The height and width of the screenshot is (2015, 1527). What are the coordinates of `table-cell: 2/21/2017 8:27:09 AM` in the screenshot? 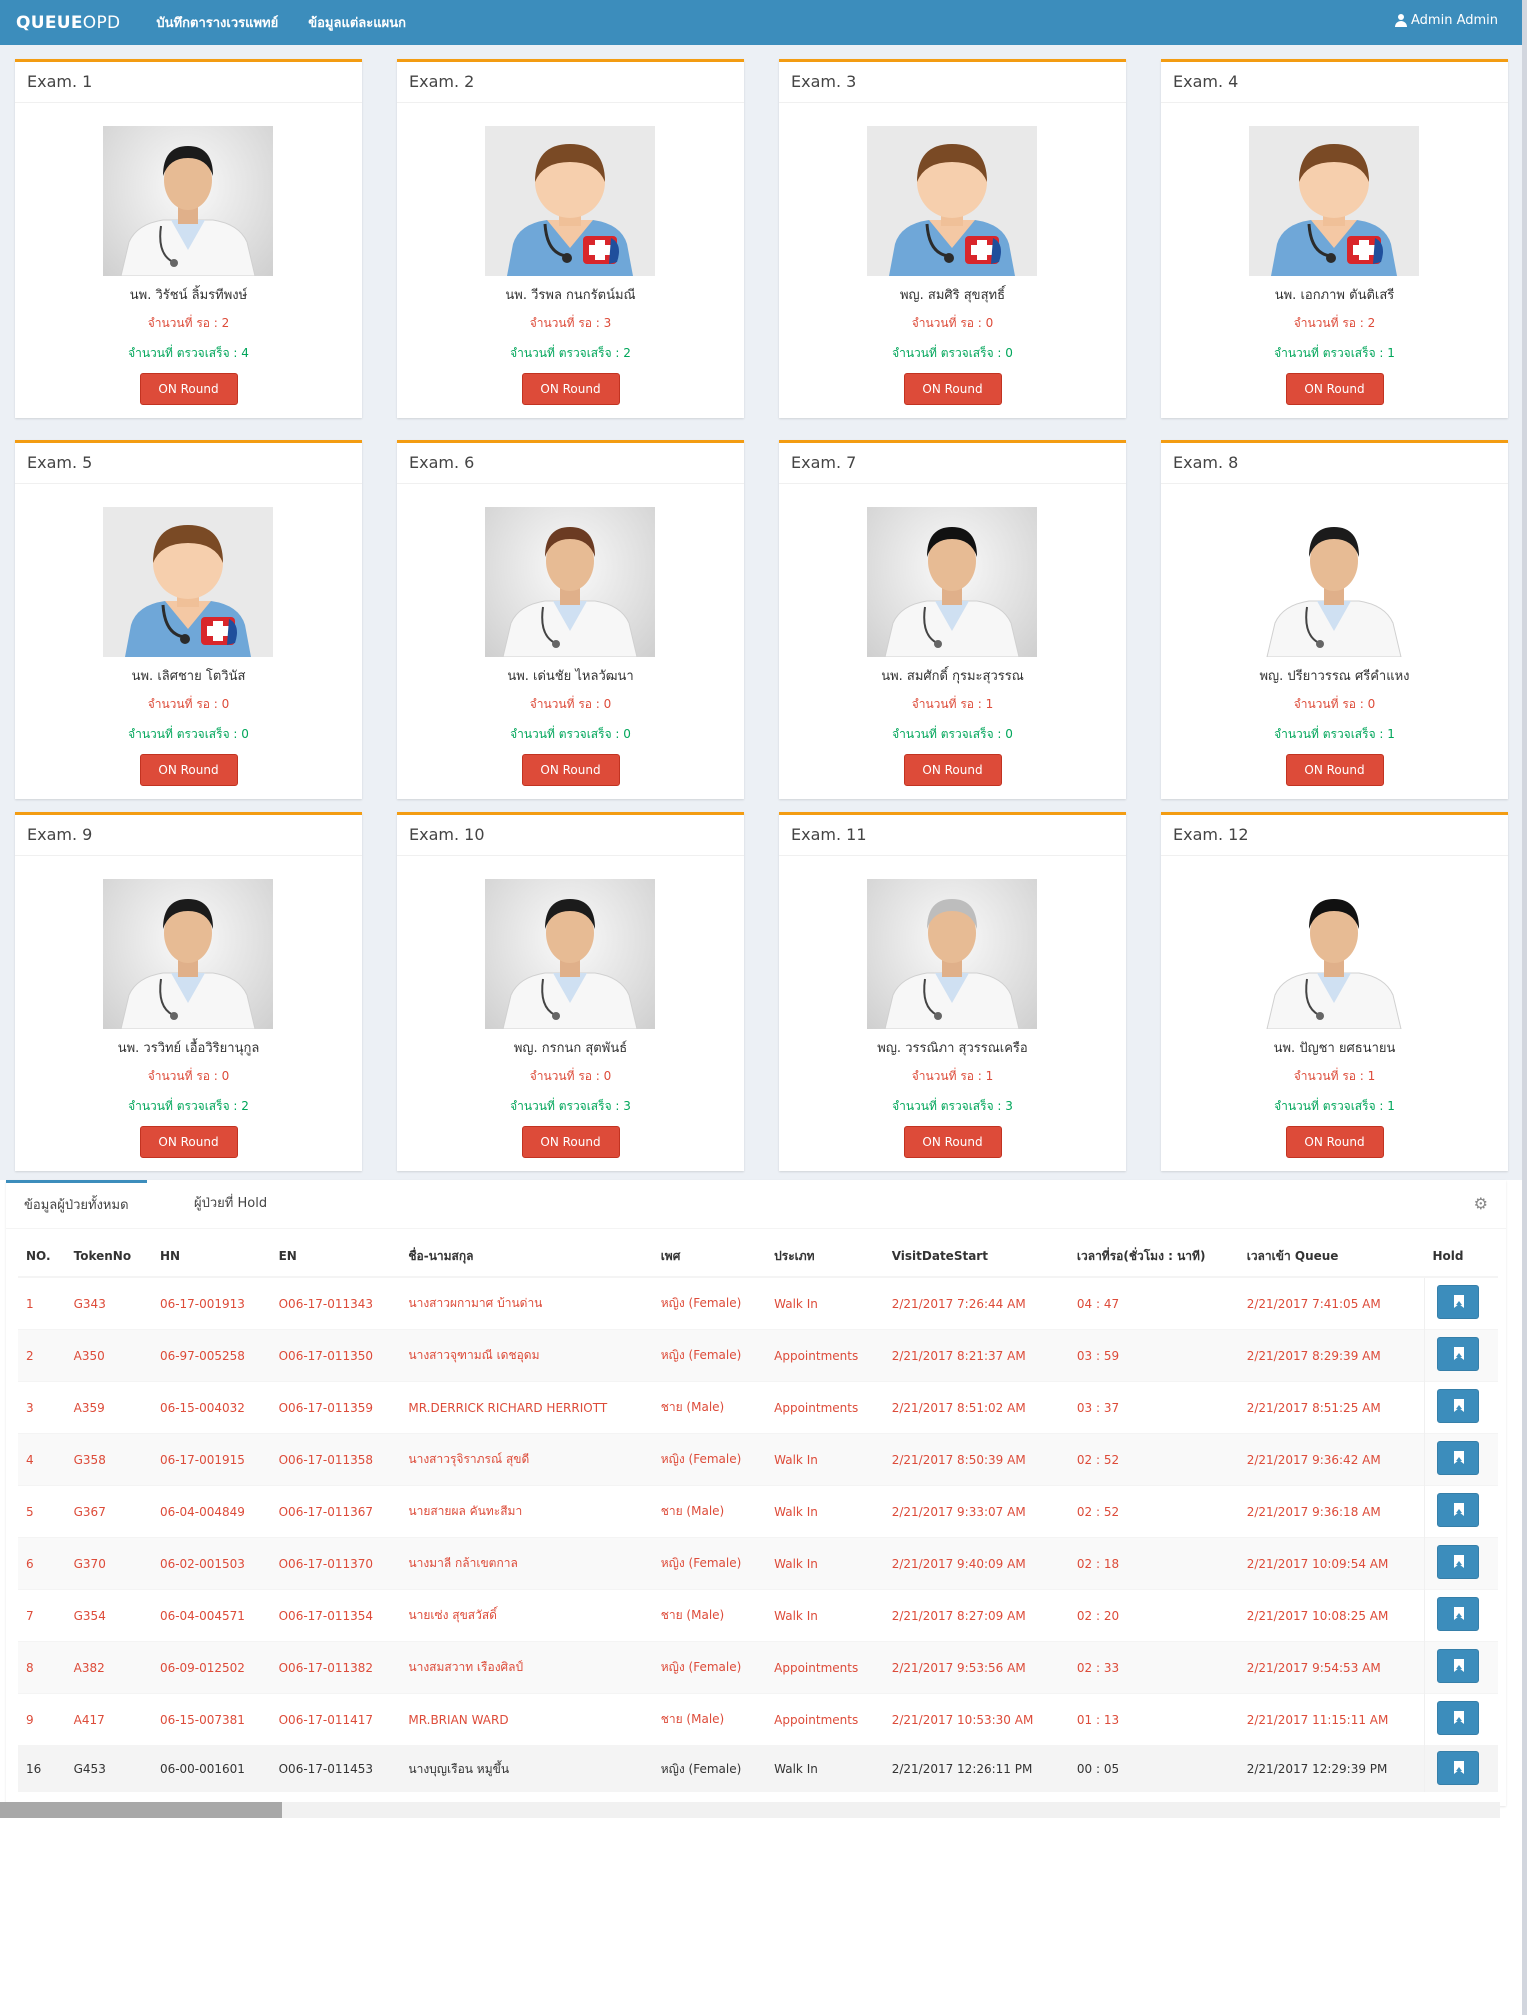 It's located at (976, 1615).